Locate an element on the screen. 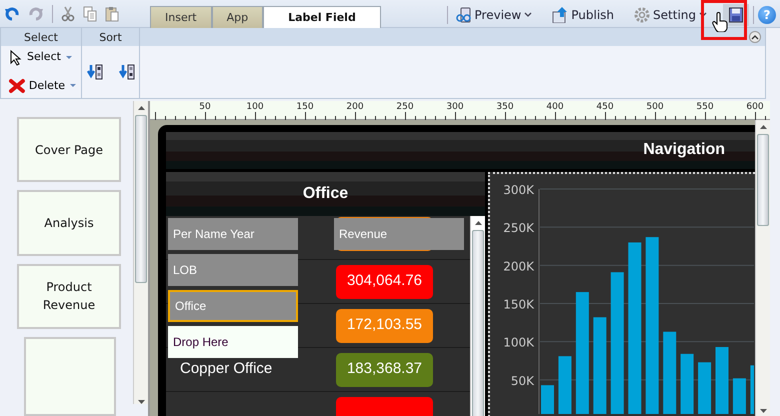  ruler-label: 450 is located at coordinates (605, 107).